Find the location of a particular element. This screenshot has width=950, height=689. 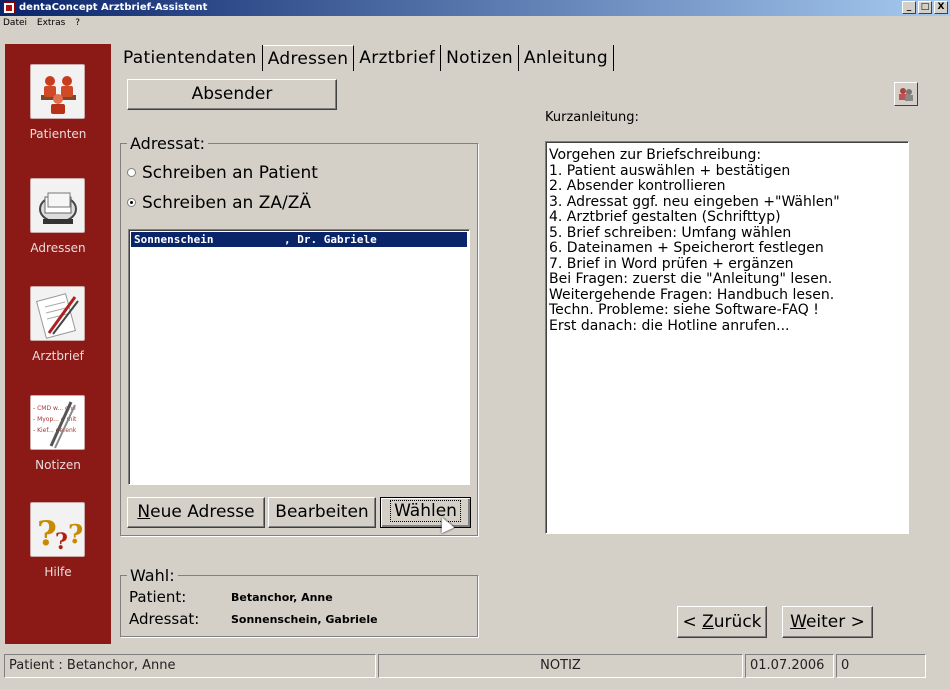

wahl-adressat-value: Sonnenschein, Gabriele is located at coordinates (304, 619).